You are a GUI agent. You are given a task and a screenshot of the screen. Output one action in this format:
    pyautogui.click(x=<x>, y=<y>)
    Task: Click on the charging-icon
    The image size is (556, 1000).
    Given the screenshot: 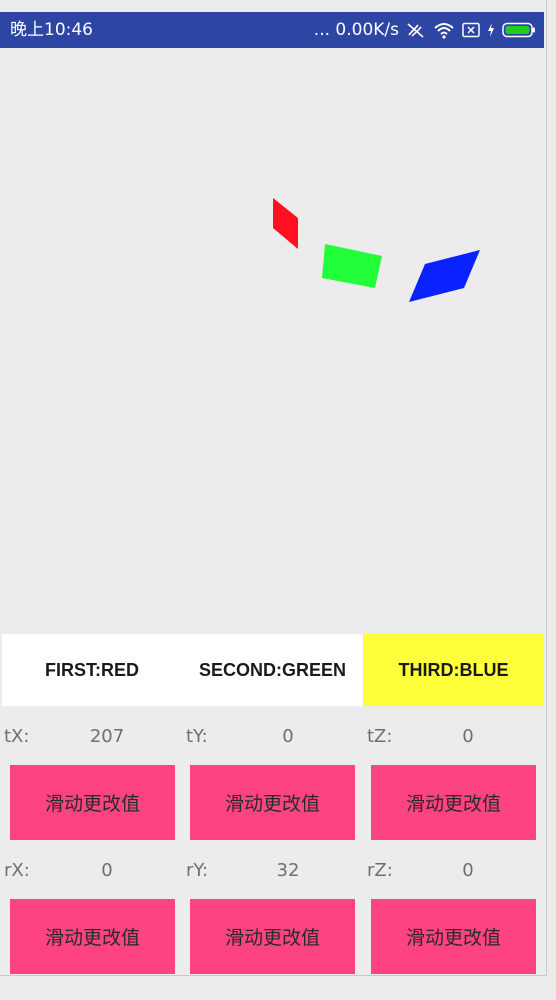 What is the action you would take?
    pyautogui.click(x=491, y=30)
    